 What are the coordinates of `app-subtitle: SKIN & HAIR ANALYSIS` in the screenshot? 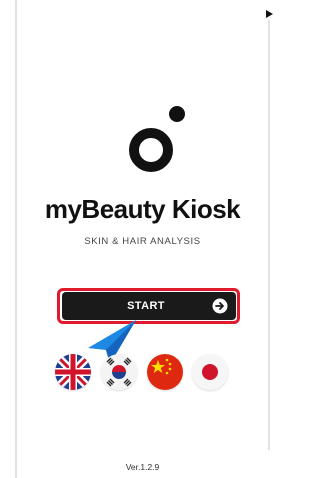 It's located at (142, 241).